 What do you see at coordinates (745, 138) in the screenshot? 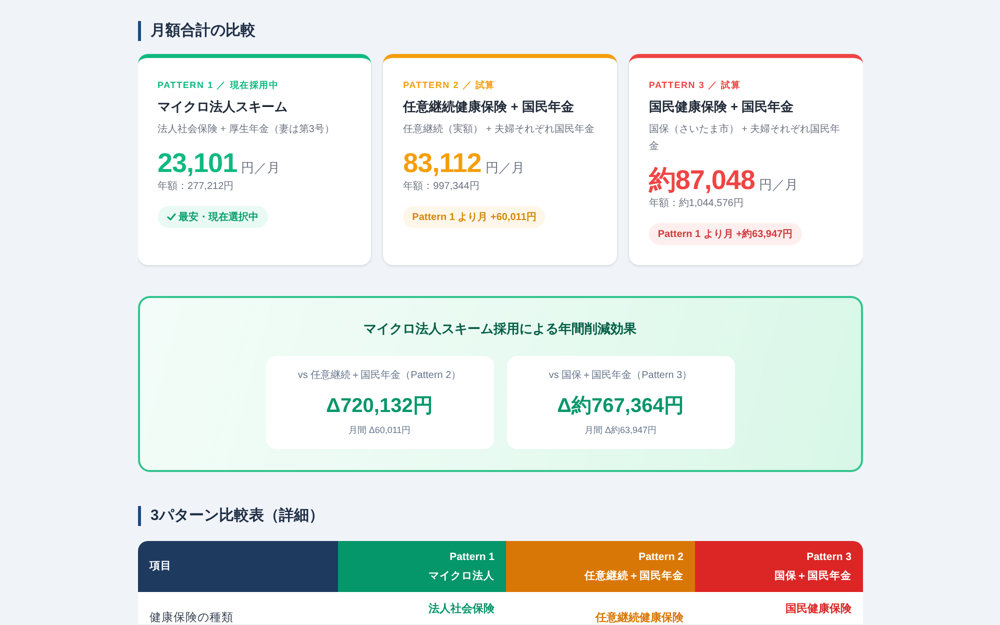
I see `scheme-description: 国保（さいたま市） + 夫婦それぞれ国民年金` at bounding box center [745, 138].